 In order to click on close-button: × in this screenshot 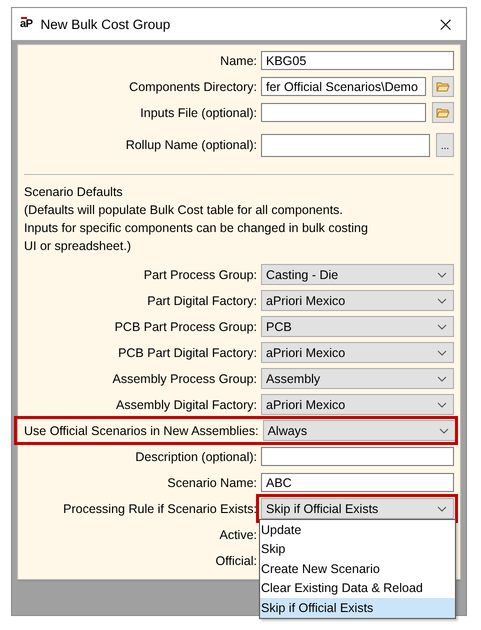, I will do `click(445, 24)`.